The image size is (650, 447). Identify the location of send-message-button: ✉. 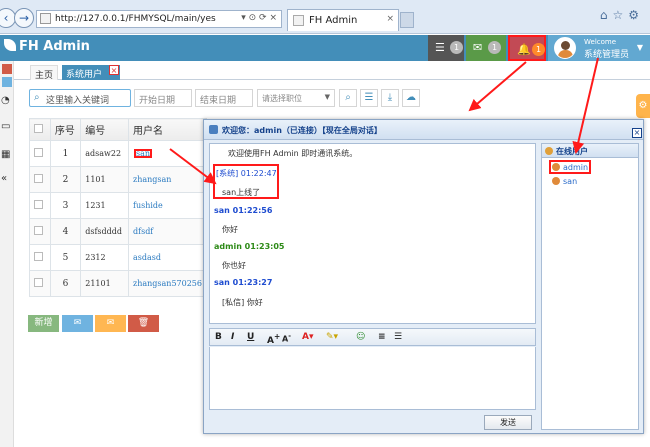
(110, 323).